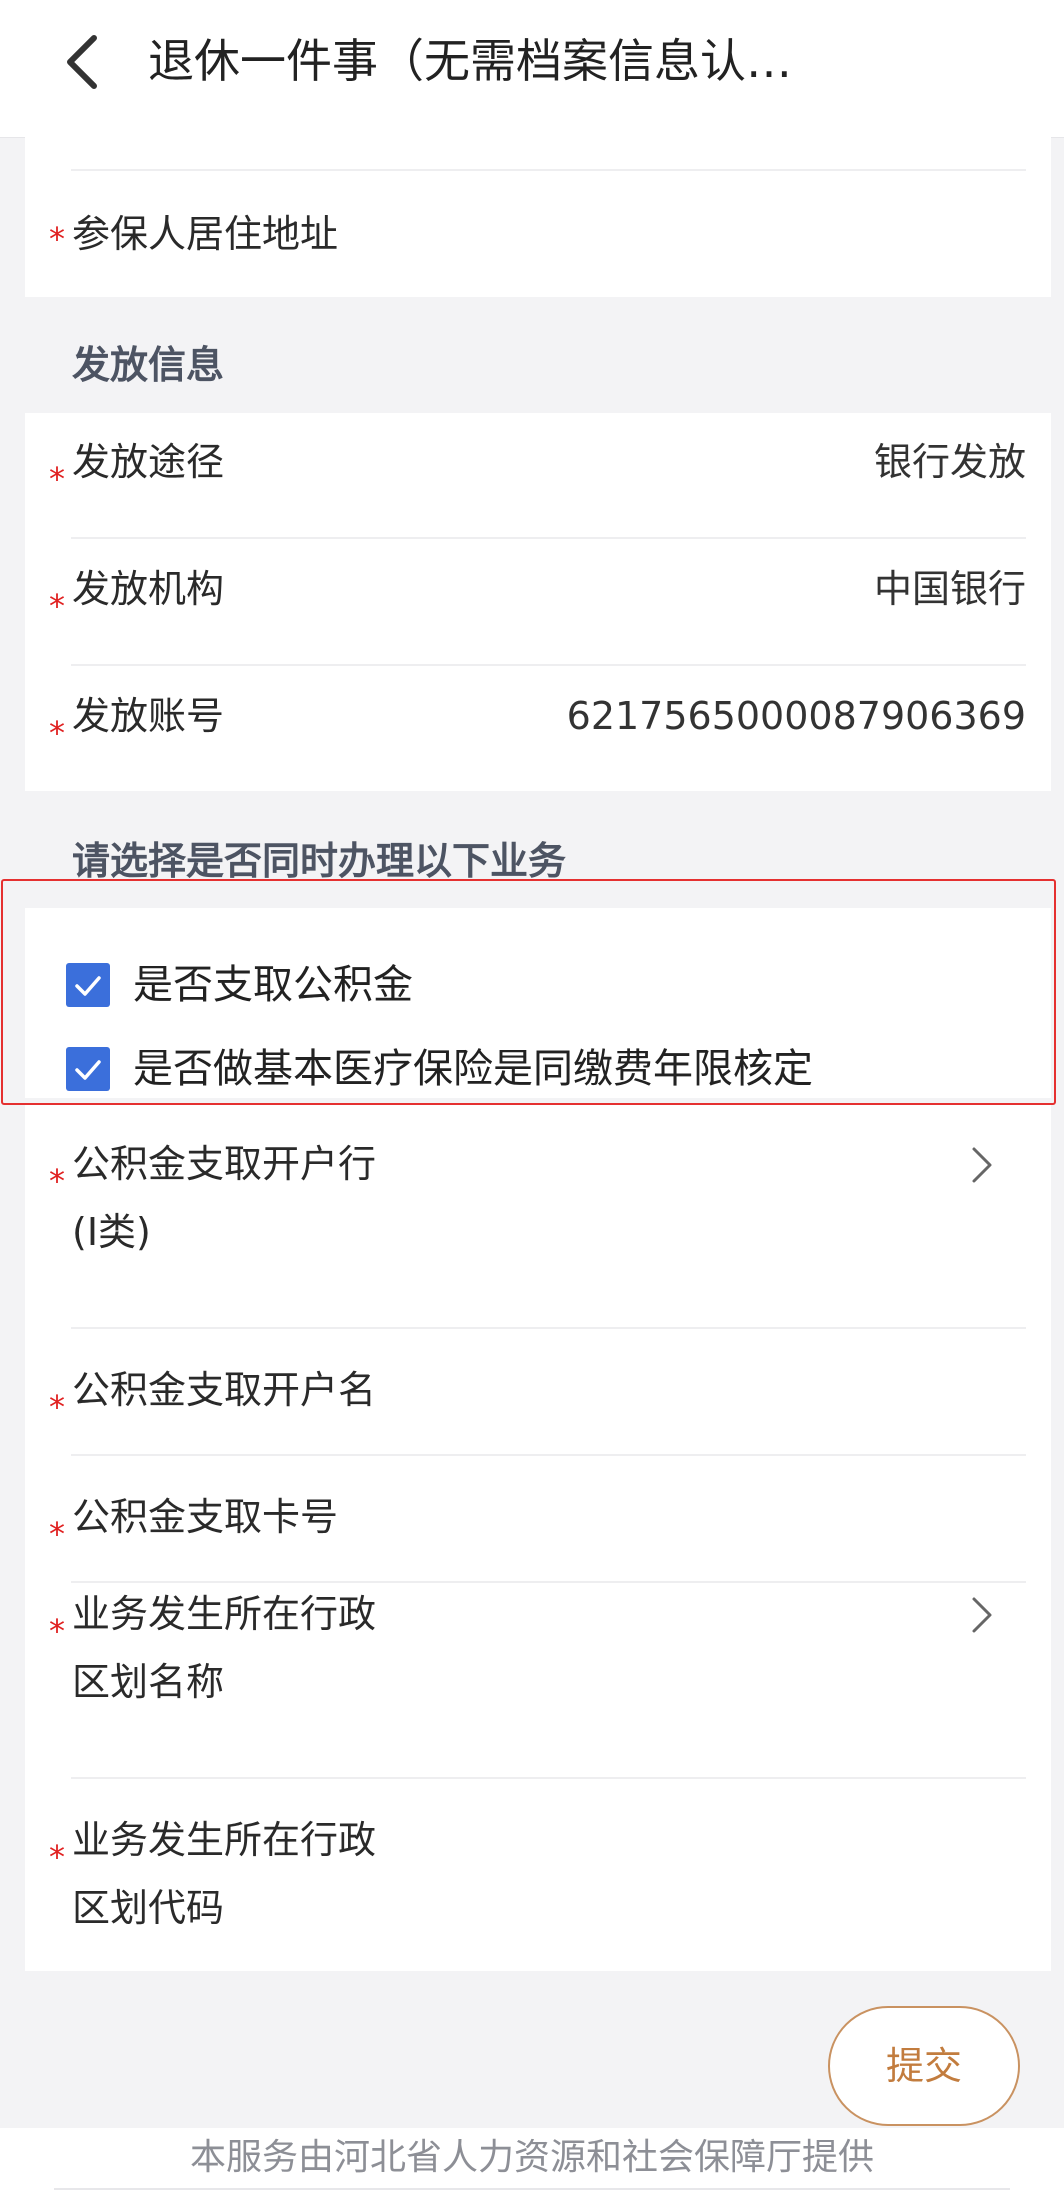  I want to click on option-withdraw-fund: 是否支取公积金, so click(538, 987).